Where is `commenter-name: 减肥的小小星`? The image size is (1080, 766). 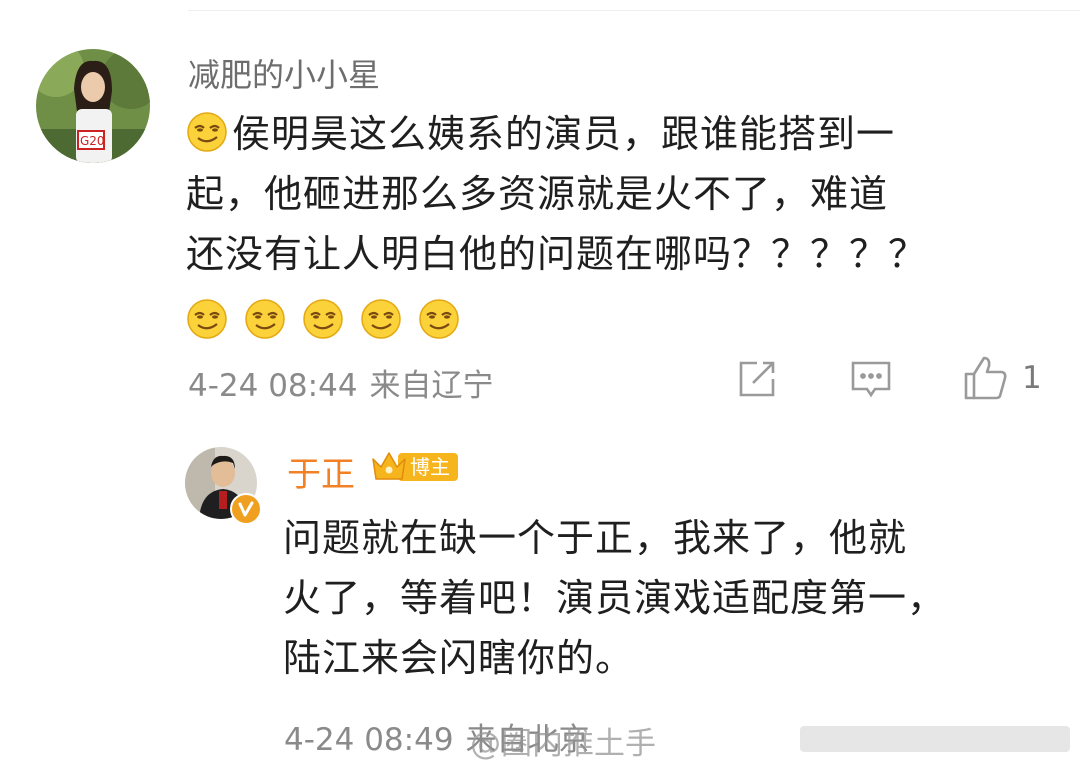
commenter-name: 减肥的小小星 is located at coordinates (284, 73).